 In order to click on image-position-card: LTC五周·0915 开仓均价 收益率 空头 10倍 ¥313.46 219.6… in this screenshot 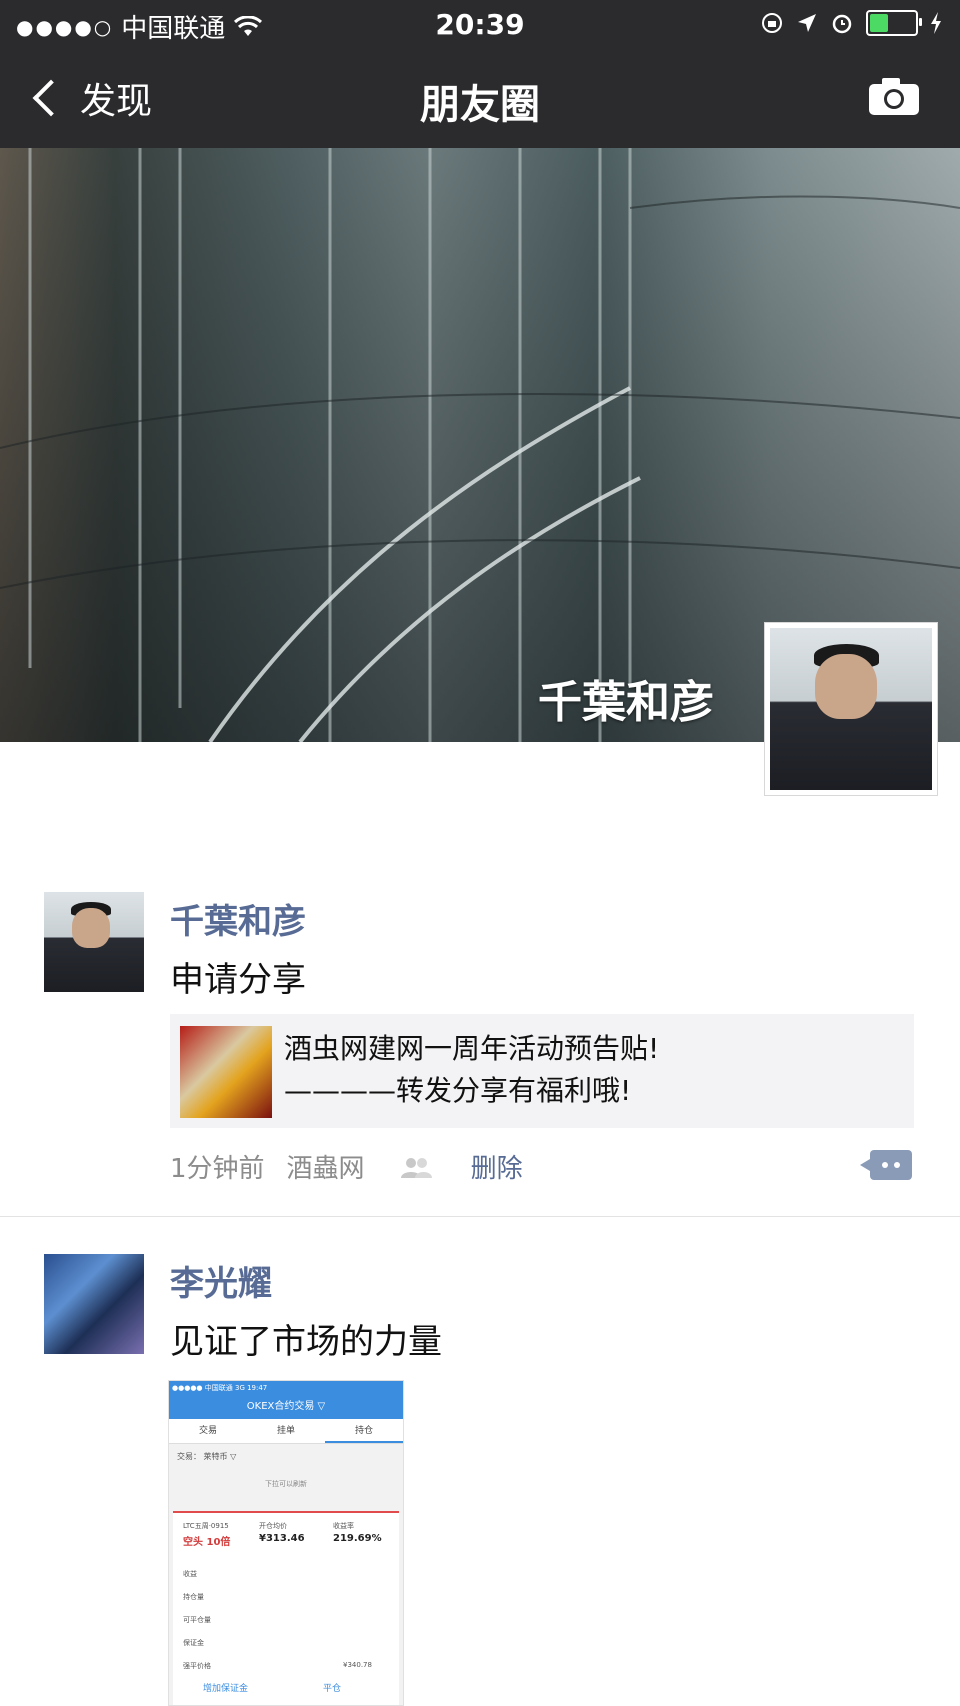, I will do `click(286, 1608)`.